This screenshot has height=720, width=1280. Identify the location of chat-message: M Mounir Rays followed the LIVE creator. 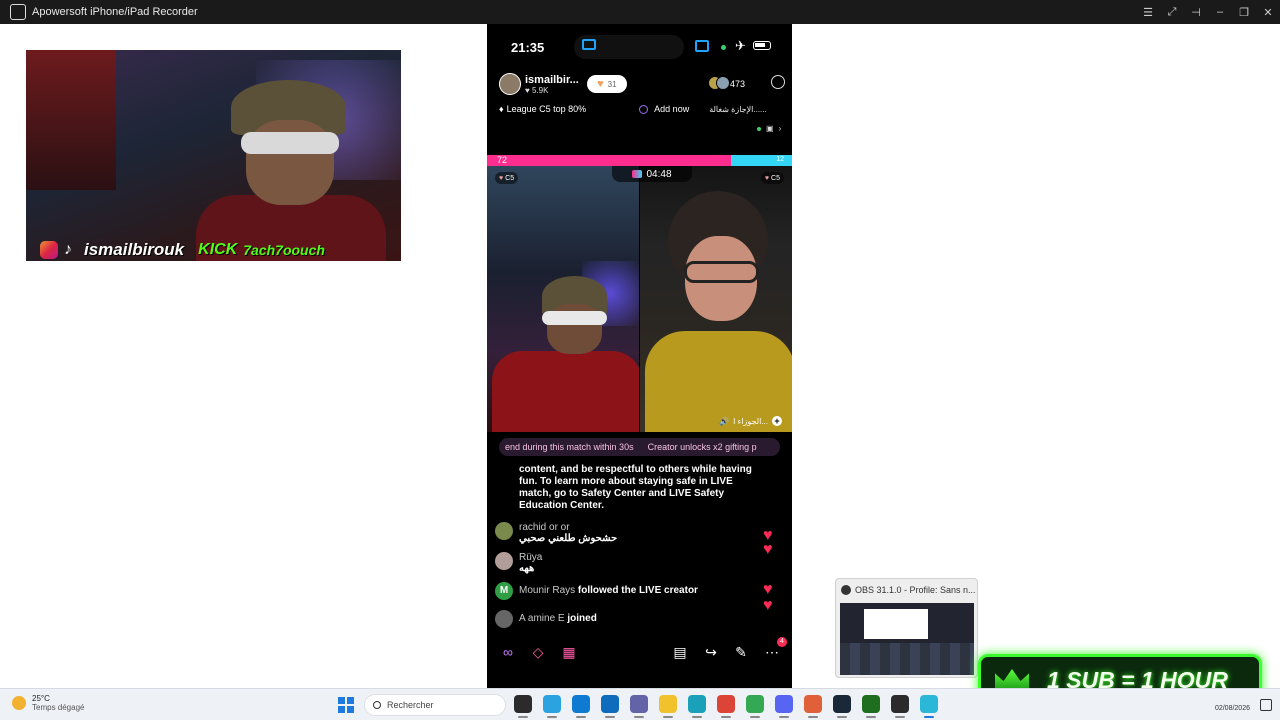
(630, 591).